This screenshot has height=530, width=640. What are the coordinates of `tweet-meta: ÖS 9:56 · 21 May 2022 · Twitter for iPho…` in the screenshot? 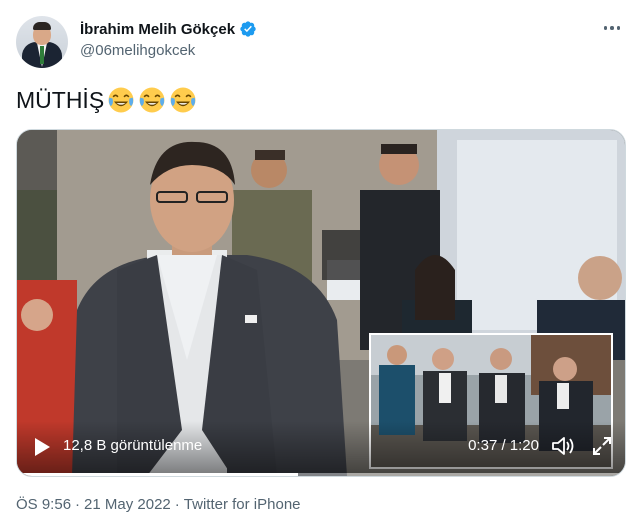 It's located at (158, 504).